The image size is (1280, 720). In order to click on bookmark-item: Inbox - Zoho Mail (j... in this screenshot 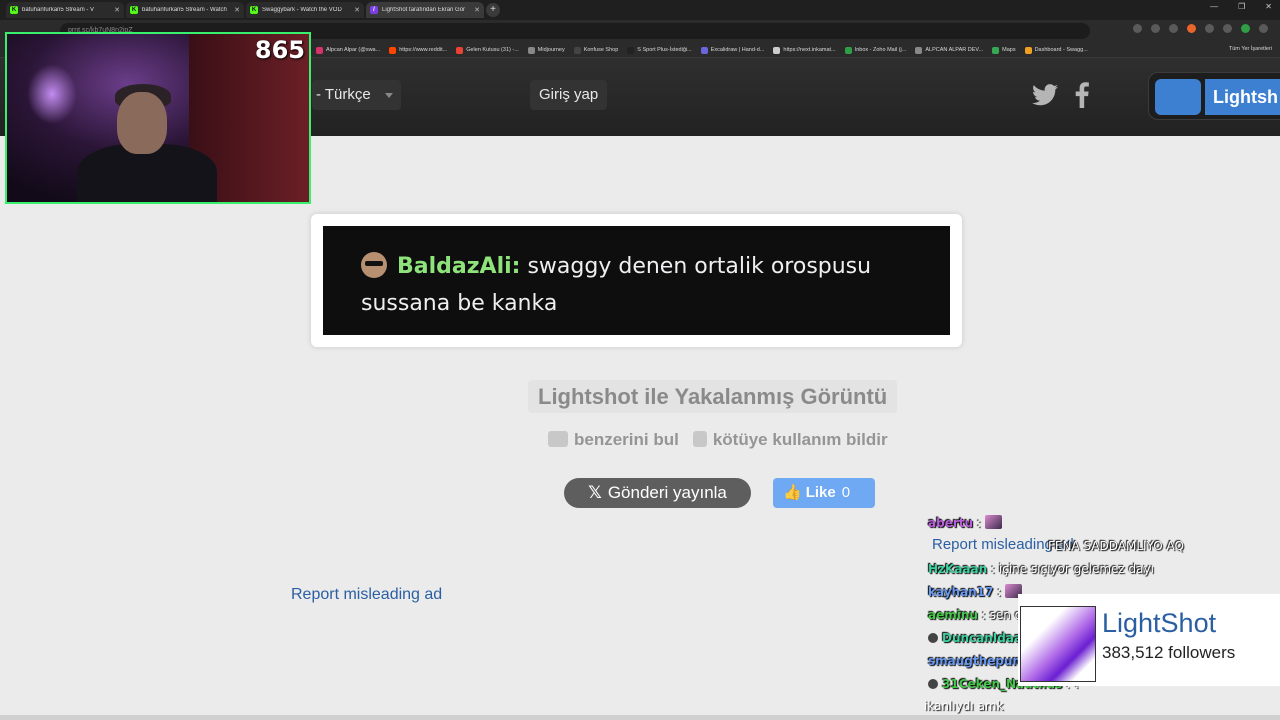, I will do `click(875, 50)`.